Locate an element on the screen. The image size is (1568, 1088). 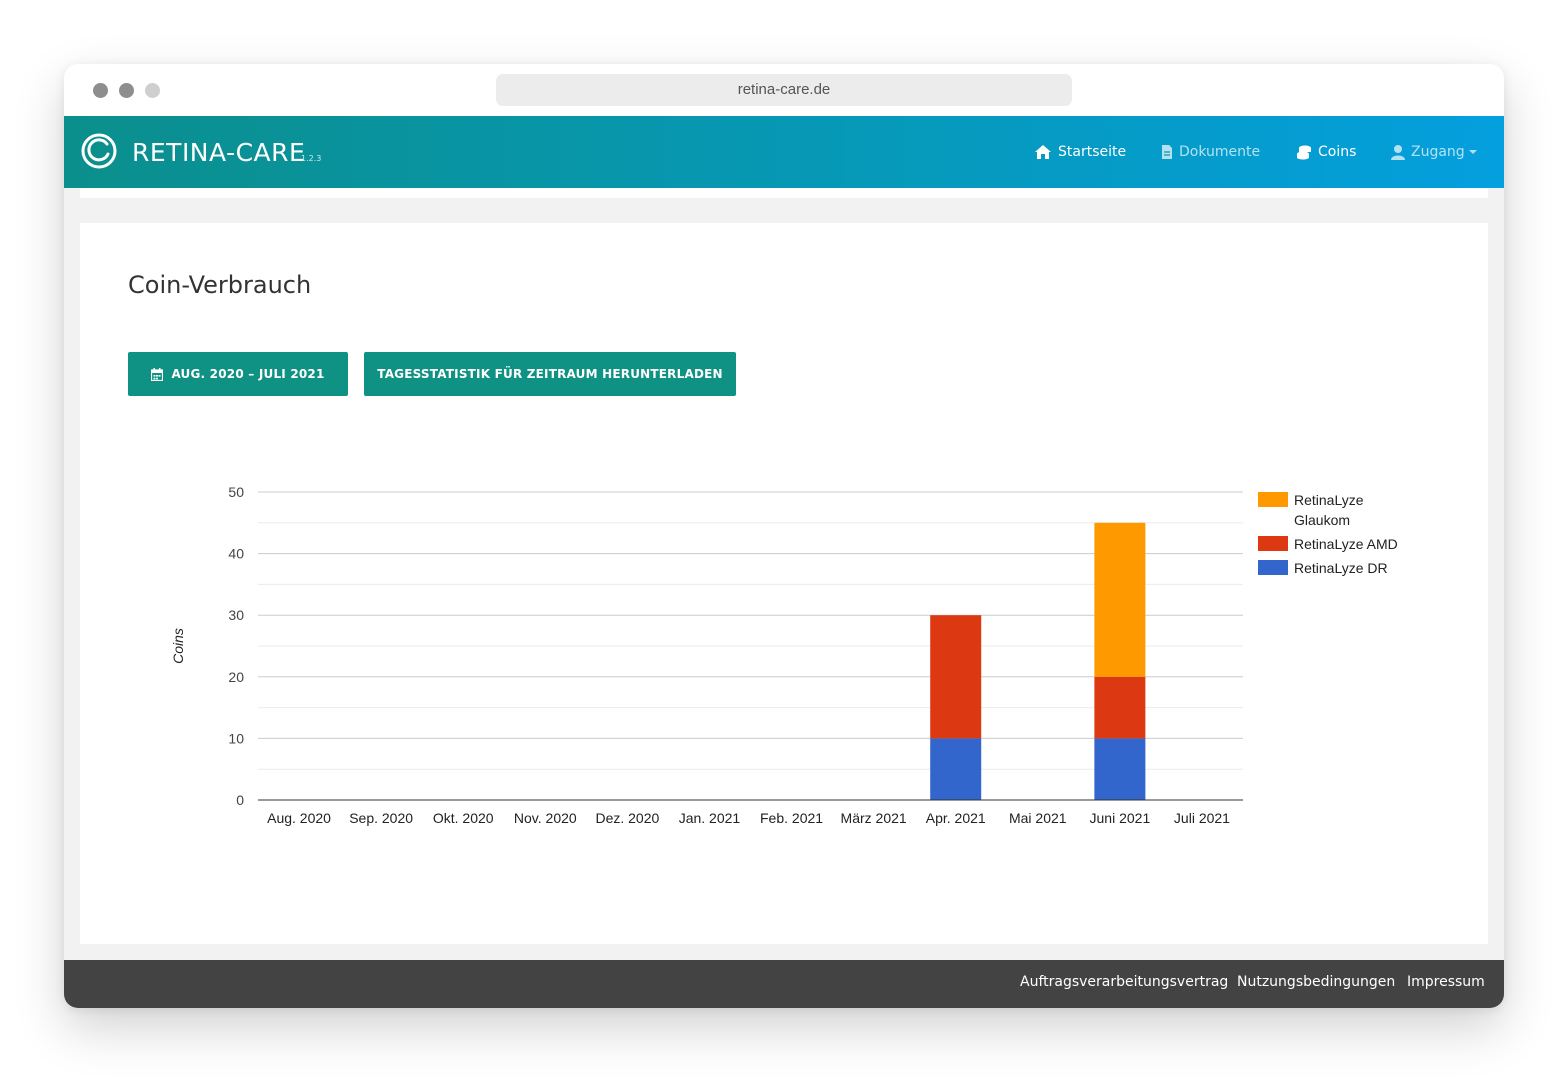
maximize-window-button is located at coordinates (152, 90).